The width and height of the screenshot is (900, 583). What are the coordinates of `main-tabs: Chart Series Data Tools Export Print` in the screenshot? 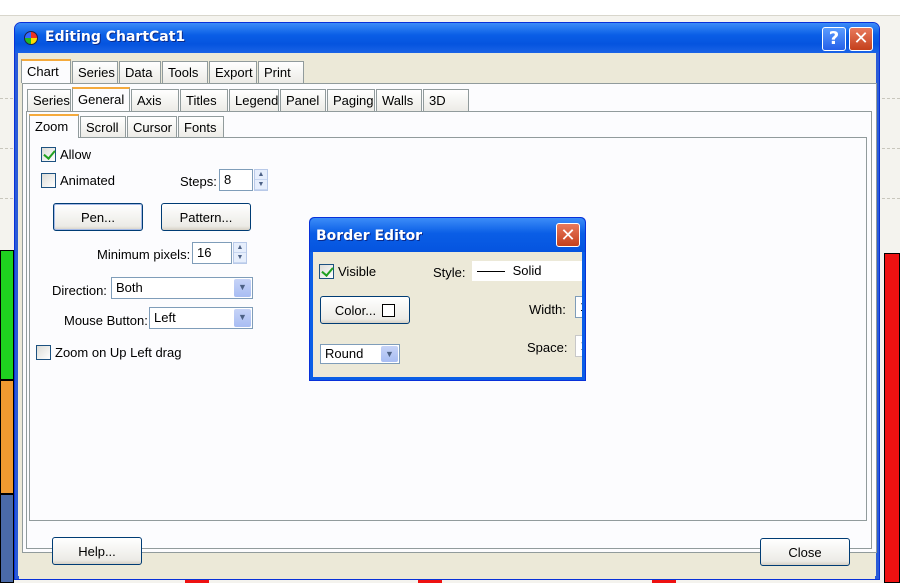 It's located at (163, 71).